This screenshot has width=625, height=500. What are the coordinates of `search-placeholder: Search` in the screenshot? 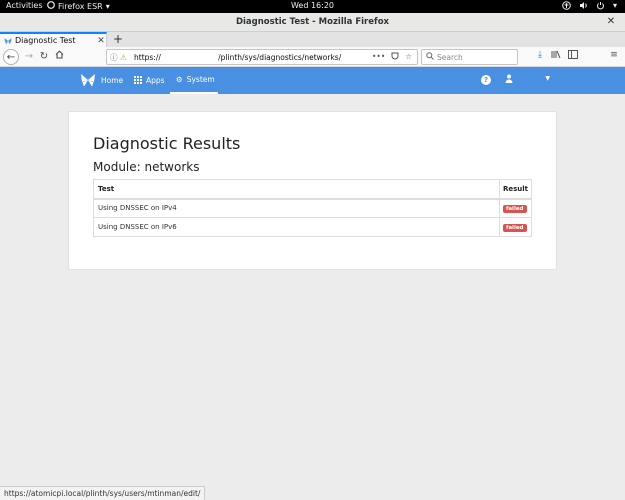 It's located at (450, 57).